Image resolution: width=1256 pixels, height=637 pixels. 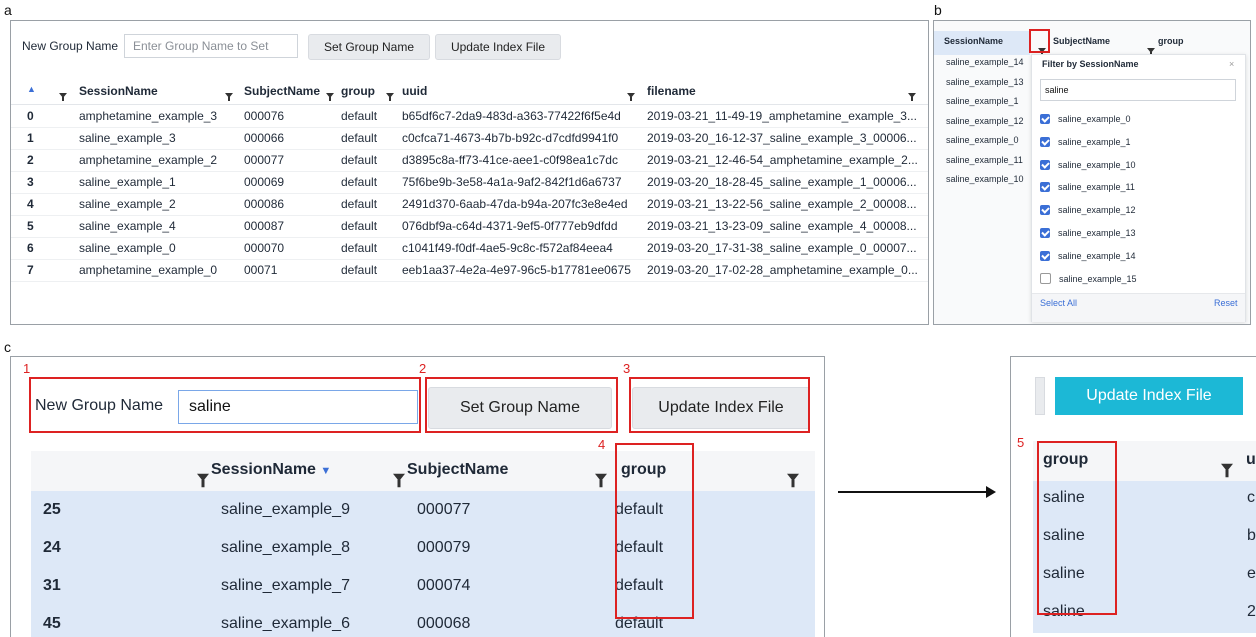 What do you see at coordinates (982, 101) in the screenshot?
I see `list-item: saline_example_1` at bounding box center [982, 101].